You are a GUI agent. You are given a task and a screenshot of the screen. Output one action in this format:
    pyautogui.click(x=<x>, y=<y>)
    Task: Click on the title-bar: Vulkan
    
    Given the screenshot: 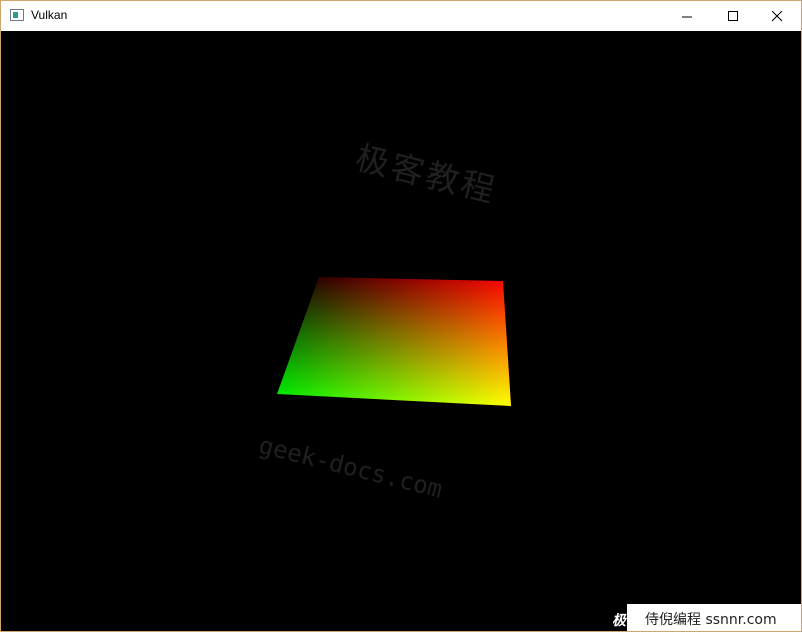 What is the action you would take?
    pyautogui.click(x=401, y=16)
    